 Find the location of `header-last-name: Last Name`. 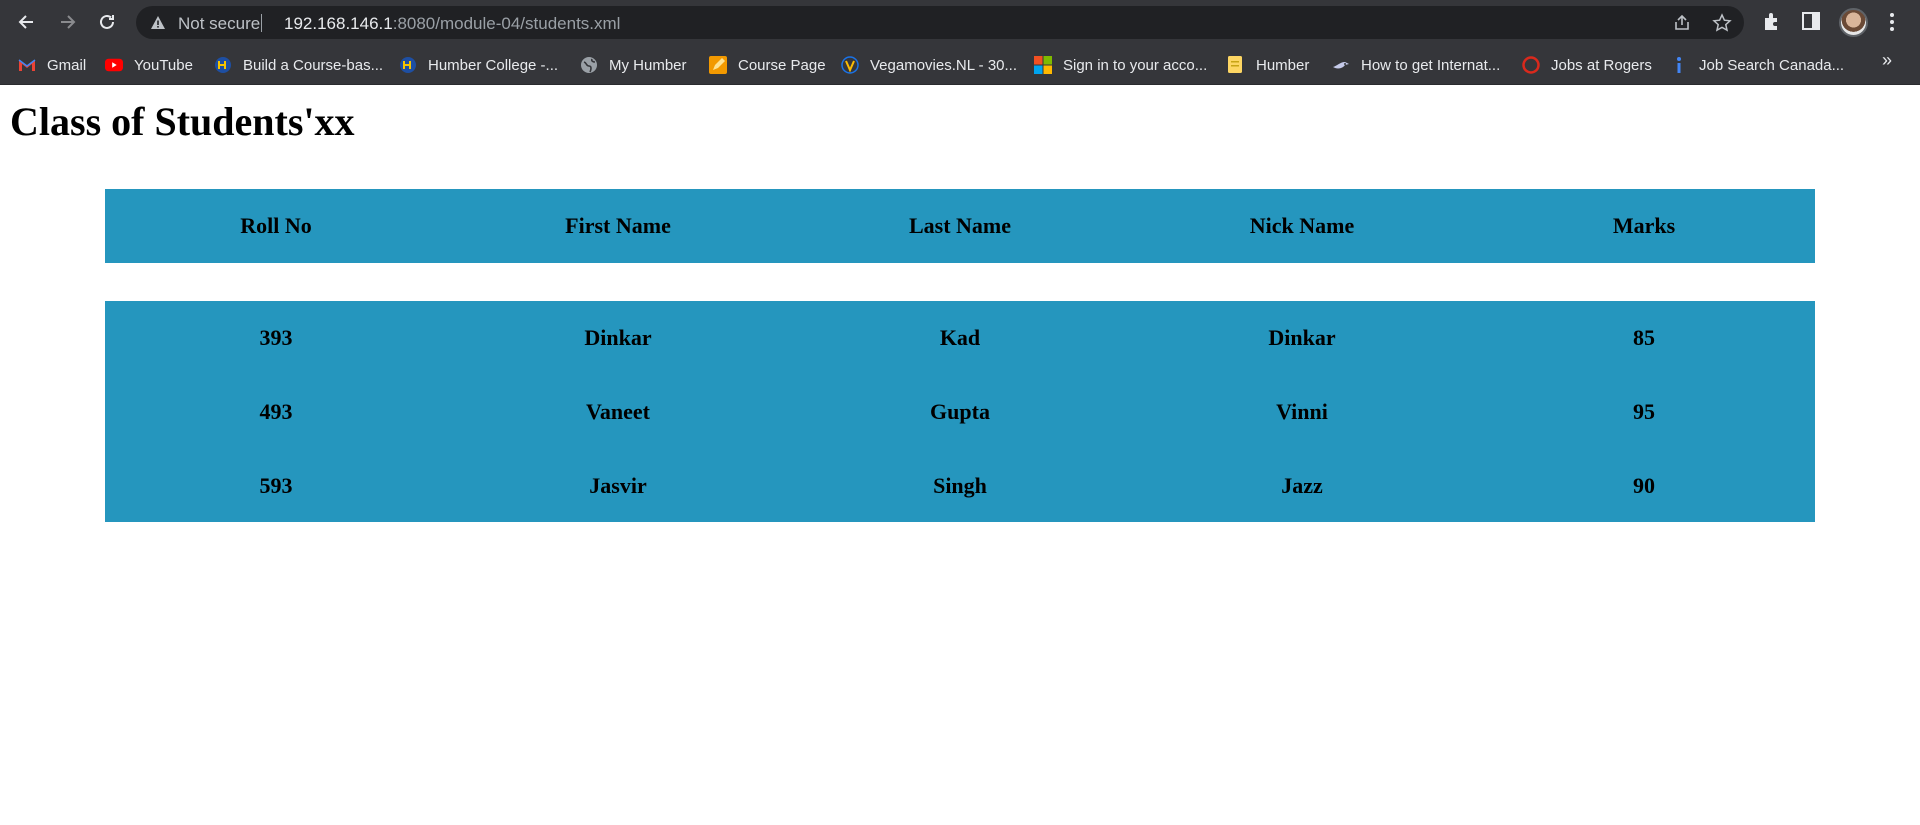

header-last-name: Last Name is located at coordinates (960, 225).